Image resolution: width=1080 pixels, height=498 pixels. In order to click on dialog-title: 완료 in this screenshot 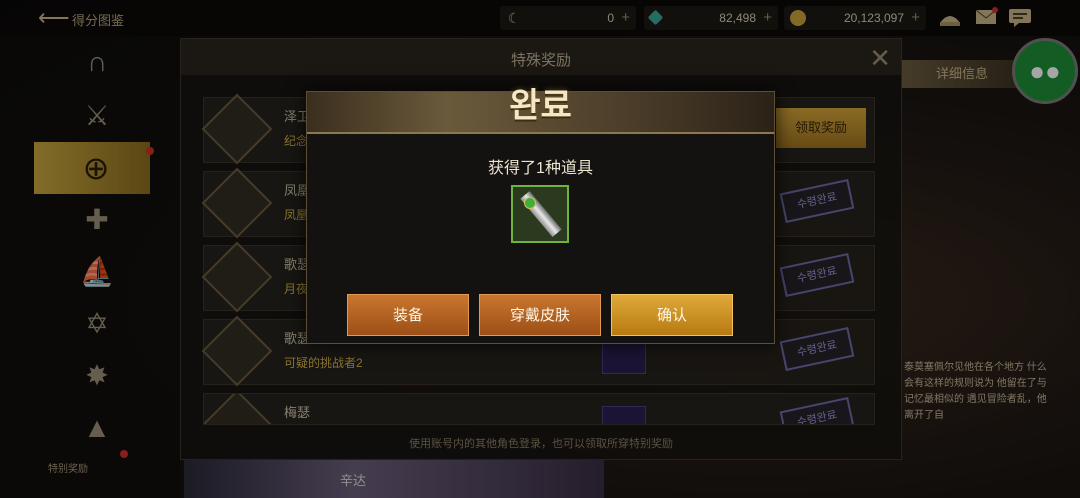, I will do `click(540, 106)`.